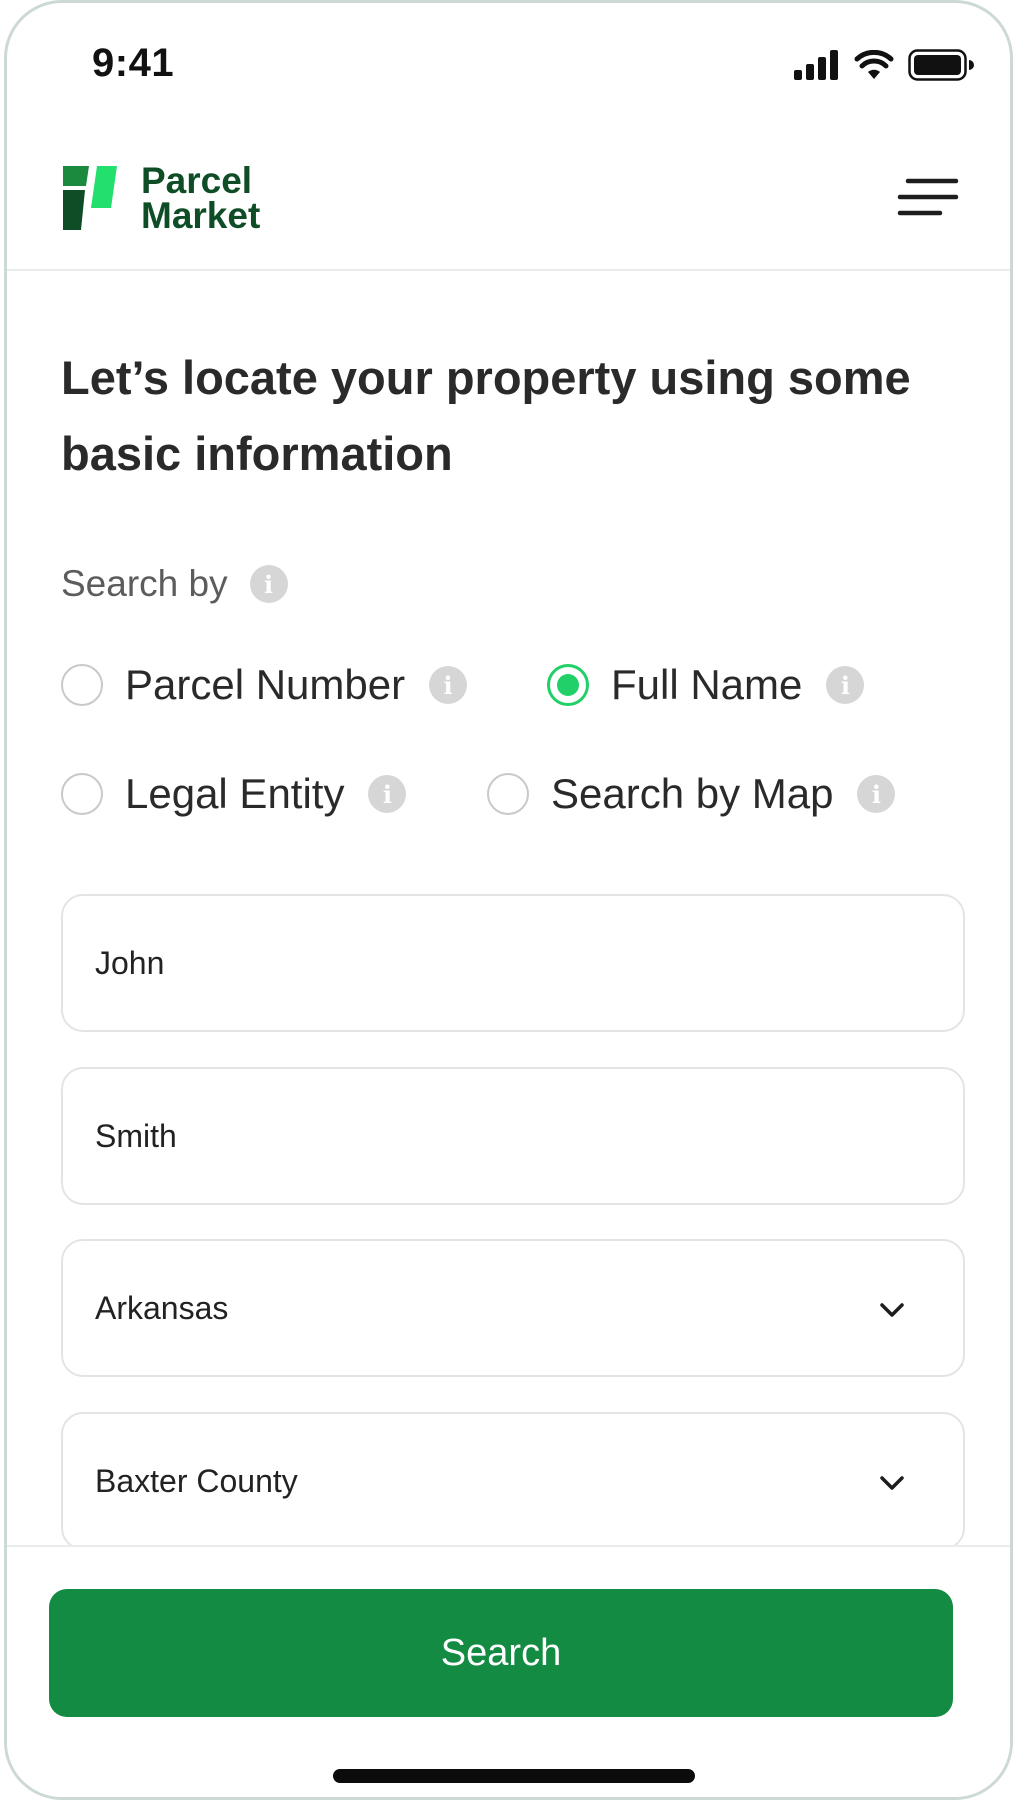  Describe the element at coordinates (144, 583) in the screenshot. I see `search-by-label: Search by` at that location.